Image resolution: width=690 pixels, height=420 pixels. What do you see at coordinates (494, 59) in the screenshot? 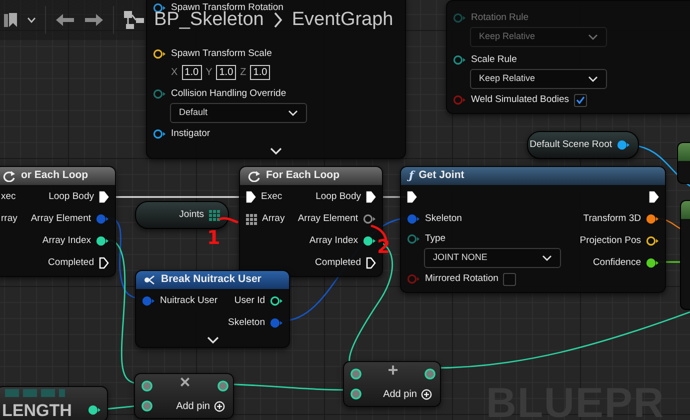
I see `pin-label: Scale Rule` at bounding box center [494, 59].